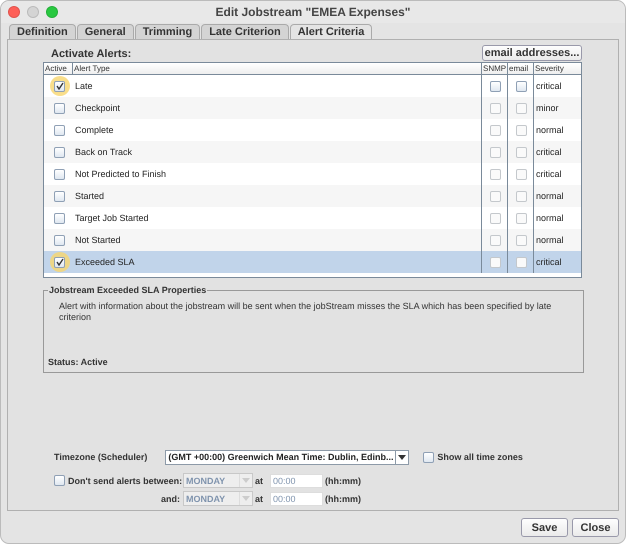 The image size is (626, 544). Describe the element at coordinates (112, 218) in the screenshot. I see `table-cell: Target Job Started` at that location.